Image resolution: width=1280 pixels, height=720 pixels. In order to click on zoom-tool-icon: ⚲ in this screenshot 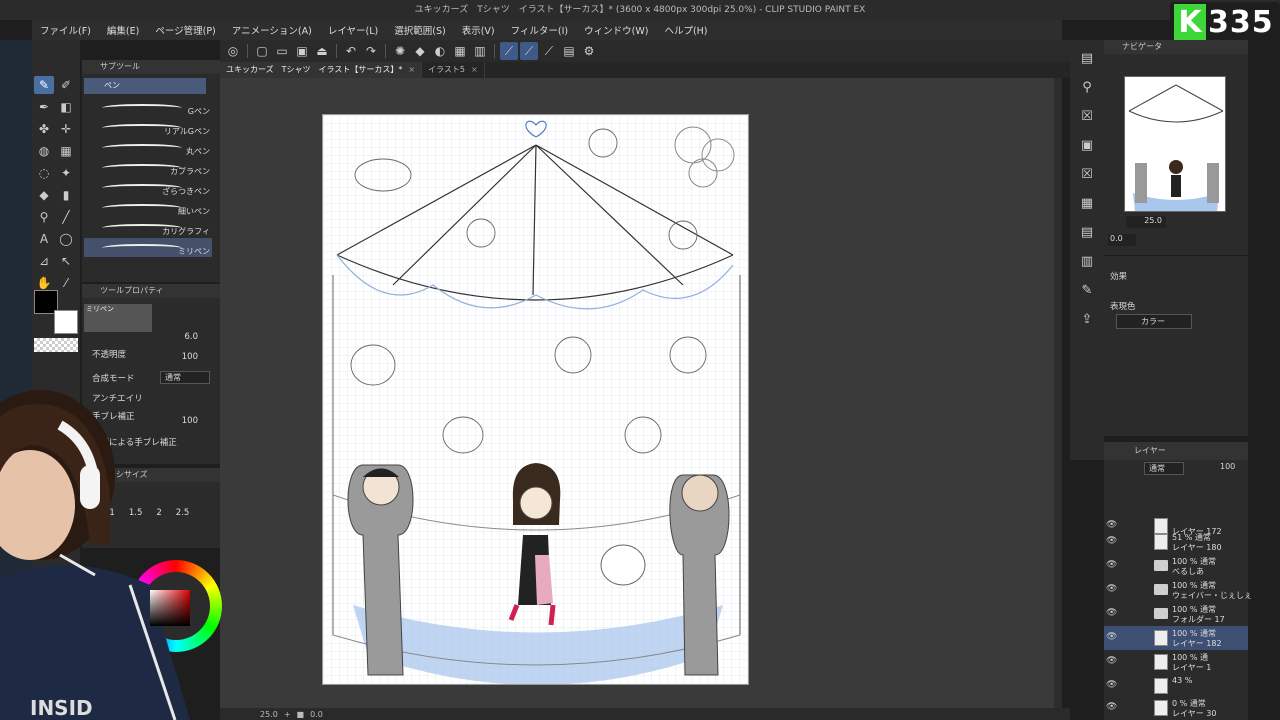, I will do `click(44, 217)`.